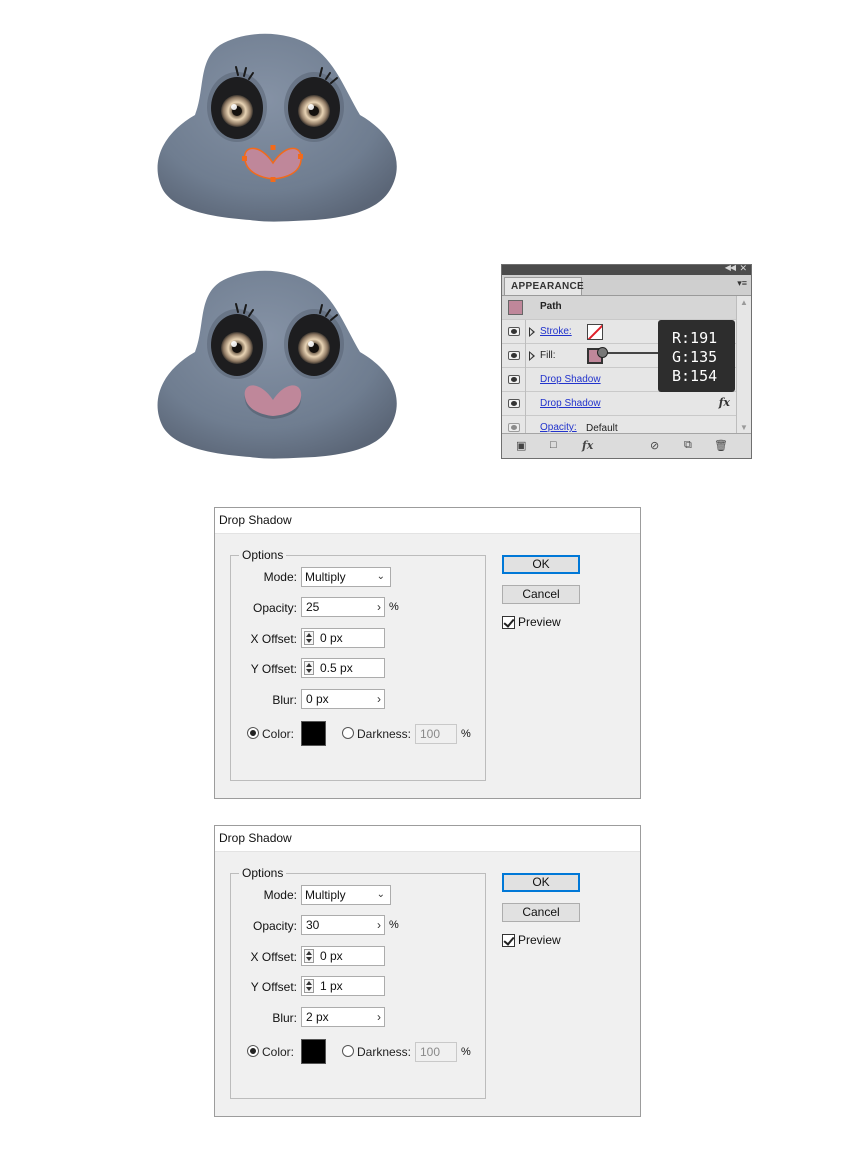 The width and height of the screenshot is (850, 1150). What do you see at coordinates (551, 306) in the screenshot?
I see `path-label: Path` at bounding box center [551, 306].